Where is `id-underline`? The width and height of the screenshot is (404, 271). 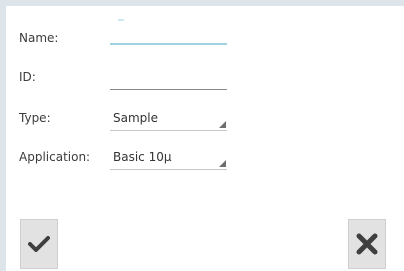
id-underline is located at coordinates (168, 89).